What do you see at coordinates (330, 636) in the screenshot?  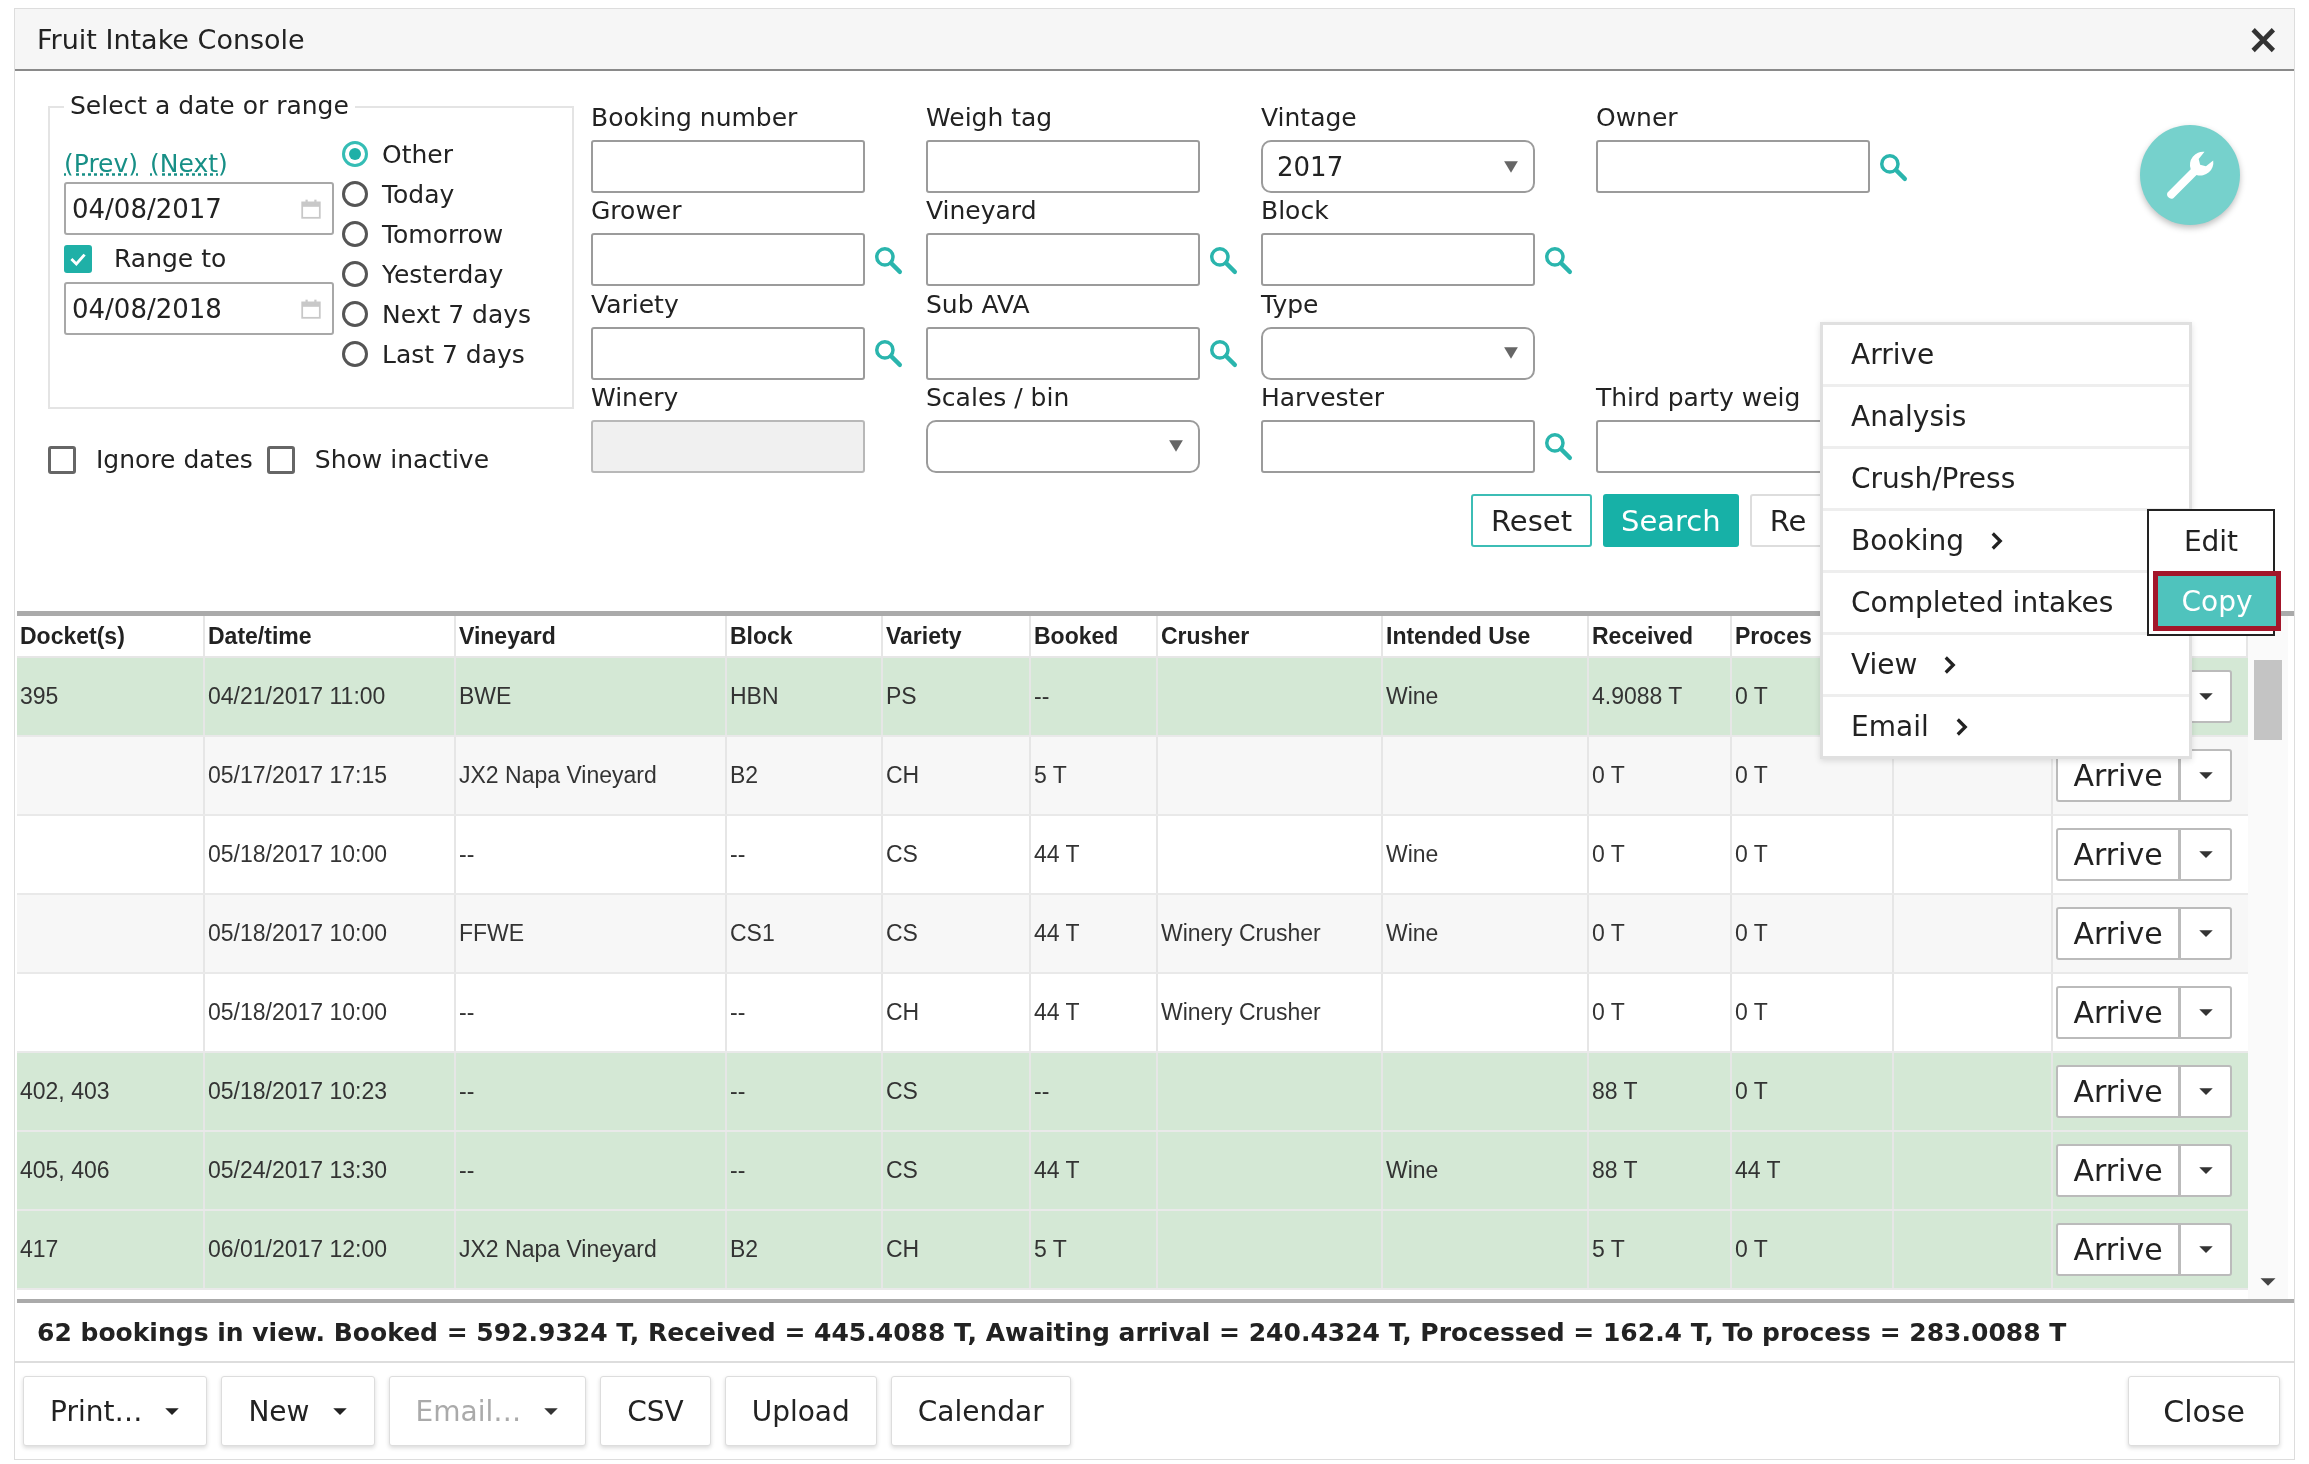 I see `column-header: Date/time` at bounding box center [330, 636].